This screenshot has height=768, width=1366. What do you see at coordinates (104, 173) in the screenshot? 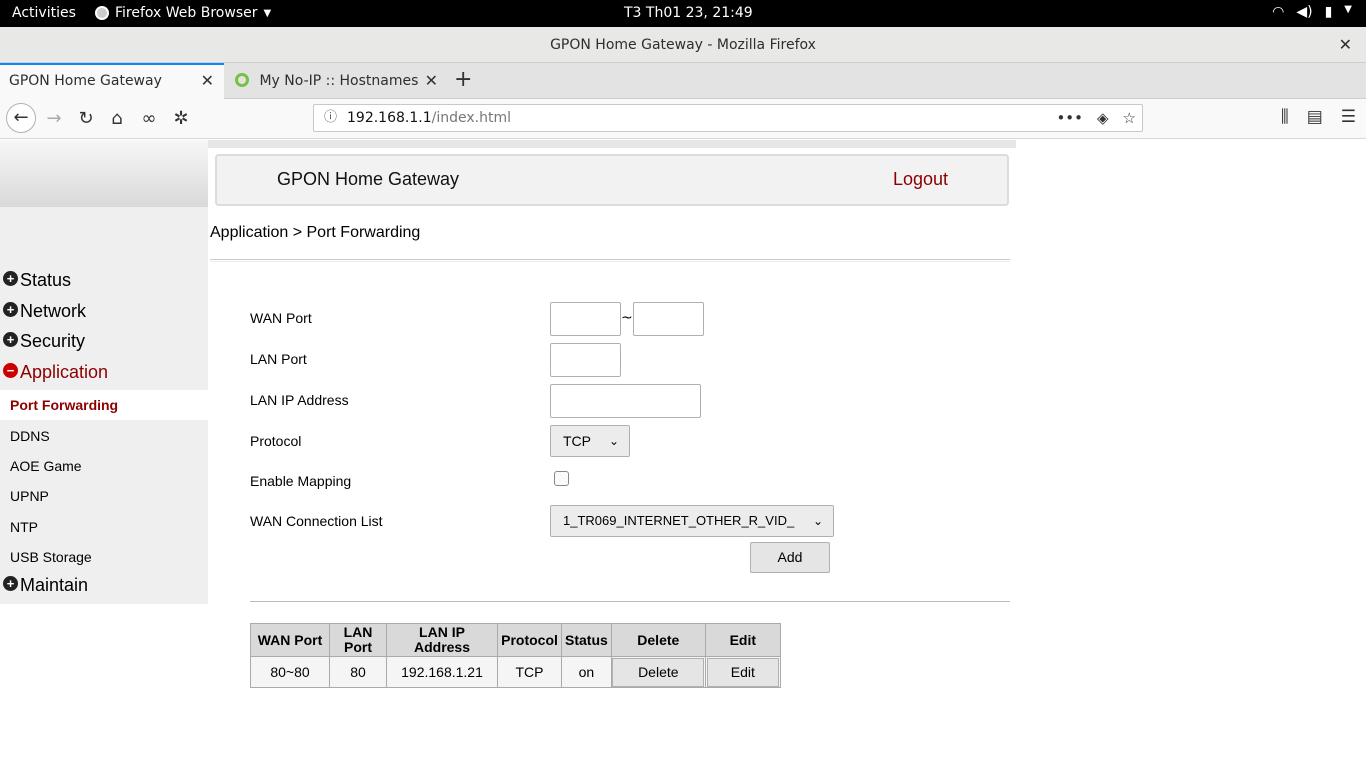
I see `sidebar-header` at bounding box center [104, 173].